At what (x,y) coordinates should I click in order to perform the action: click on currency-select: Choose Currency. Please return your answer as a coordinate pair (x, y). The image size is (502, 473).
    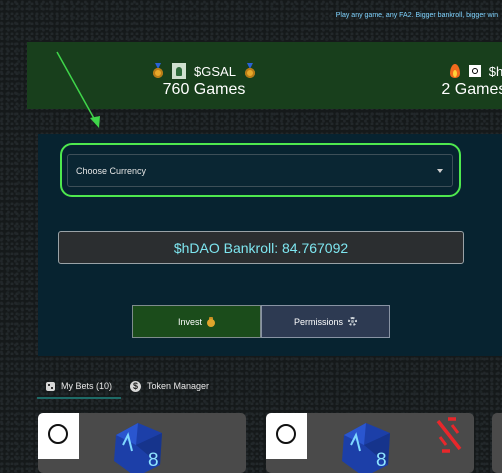
    Looking at the image, I should click on (260, 170).